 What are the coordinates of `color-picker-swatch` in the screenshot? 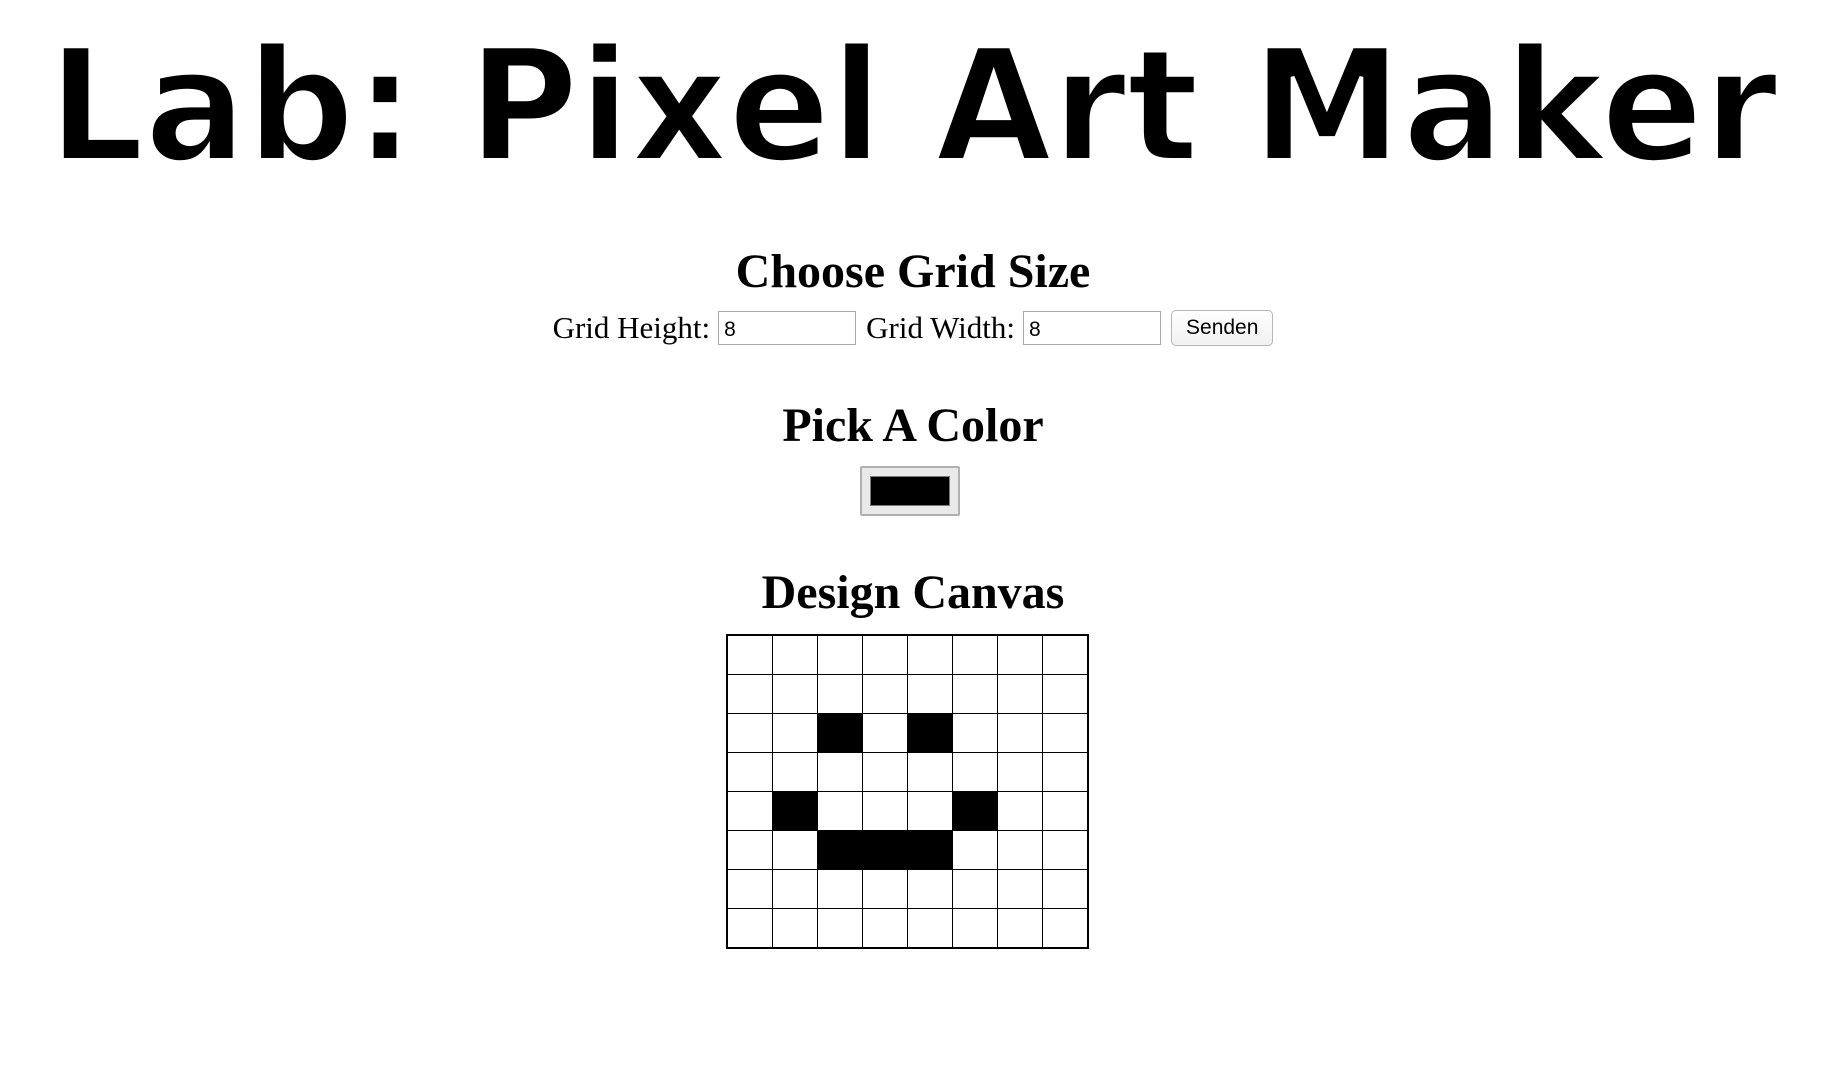 It's located at (910, 491).